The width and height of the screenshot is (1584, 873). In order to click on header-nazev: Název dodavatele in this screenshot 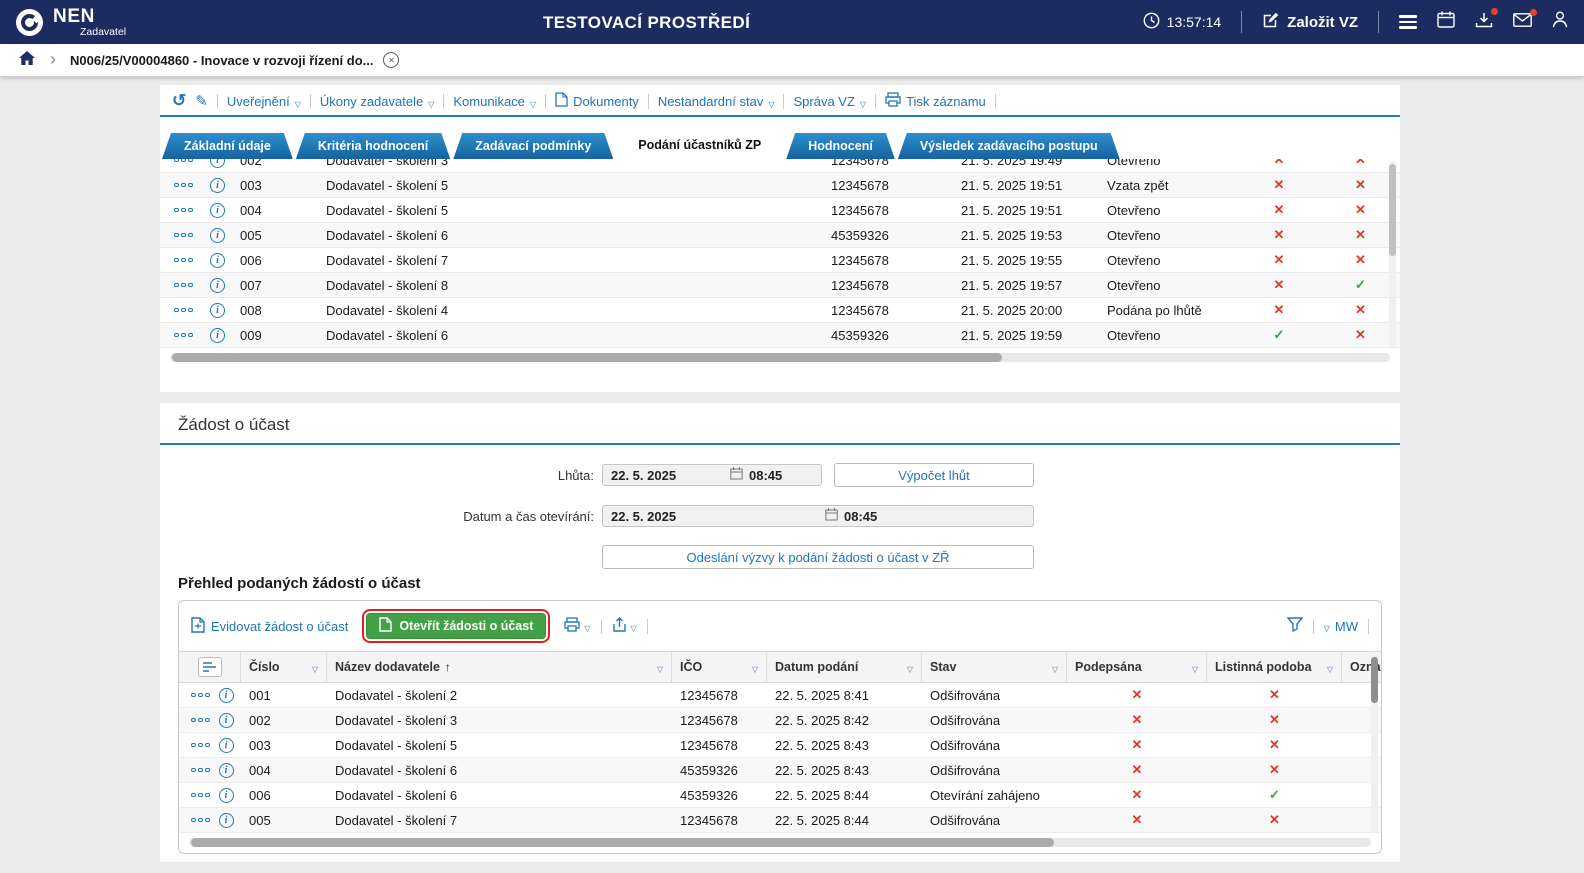, I will do `click(499, 667)`.